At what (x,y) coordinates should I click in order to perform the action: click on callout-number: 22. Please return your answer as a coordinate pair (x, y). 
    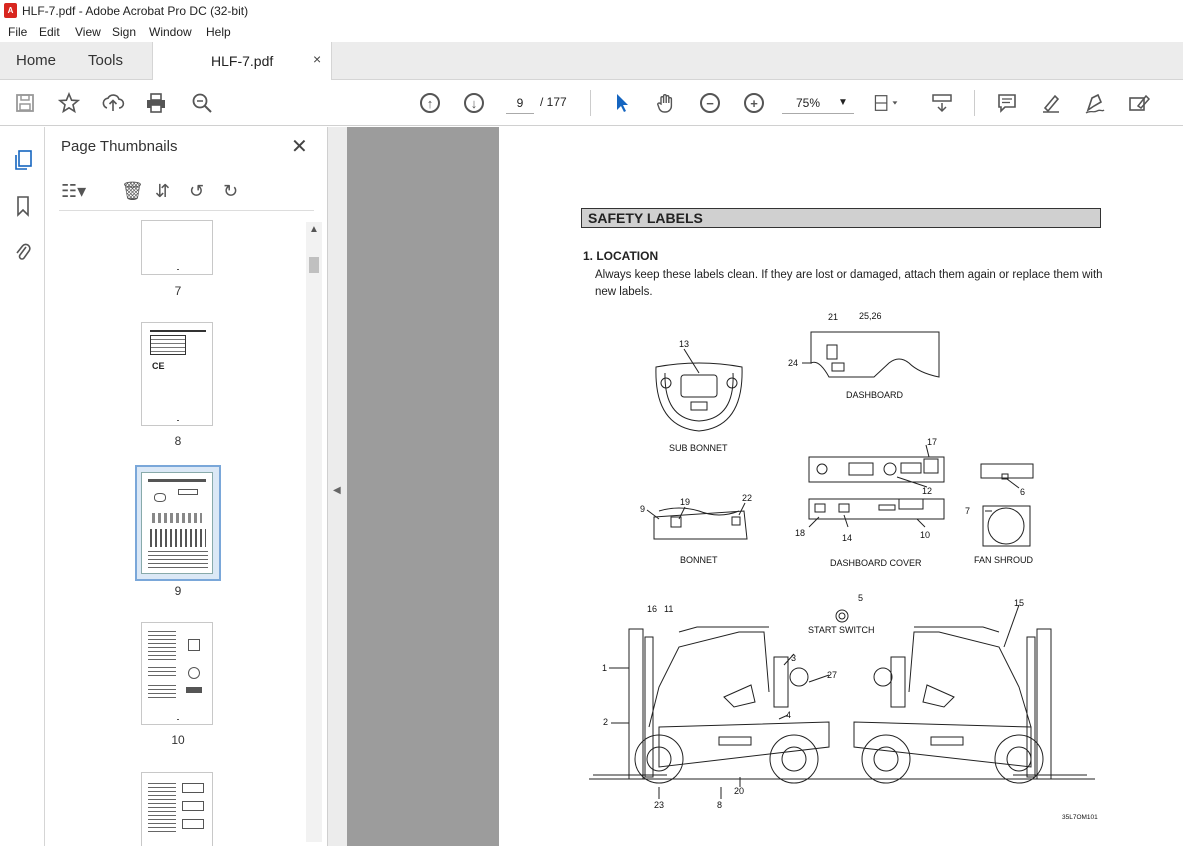
    Looking at the image, I should click on (747, 498).